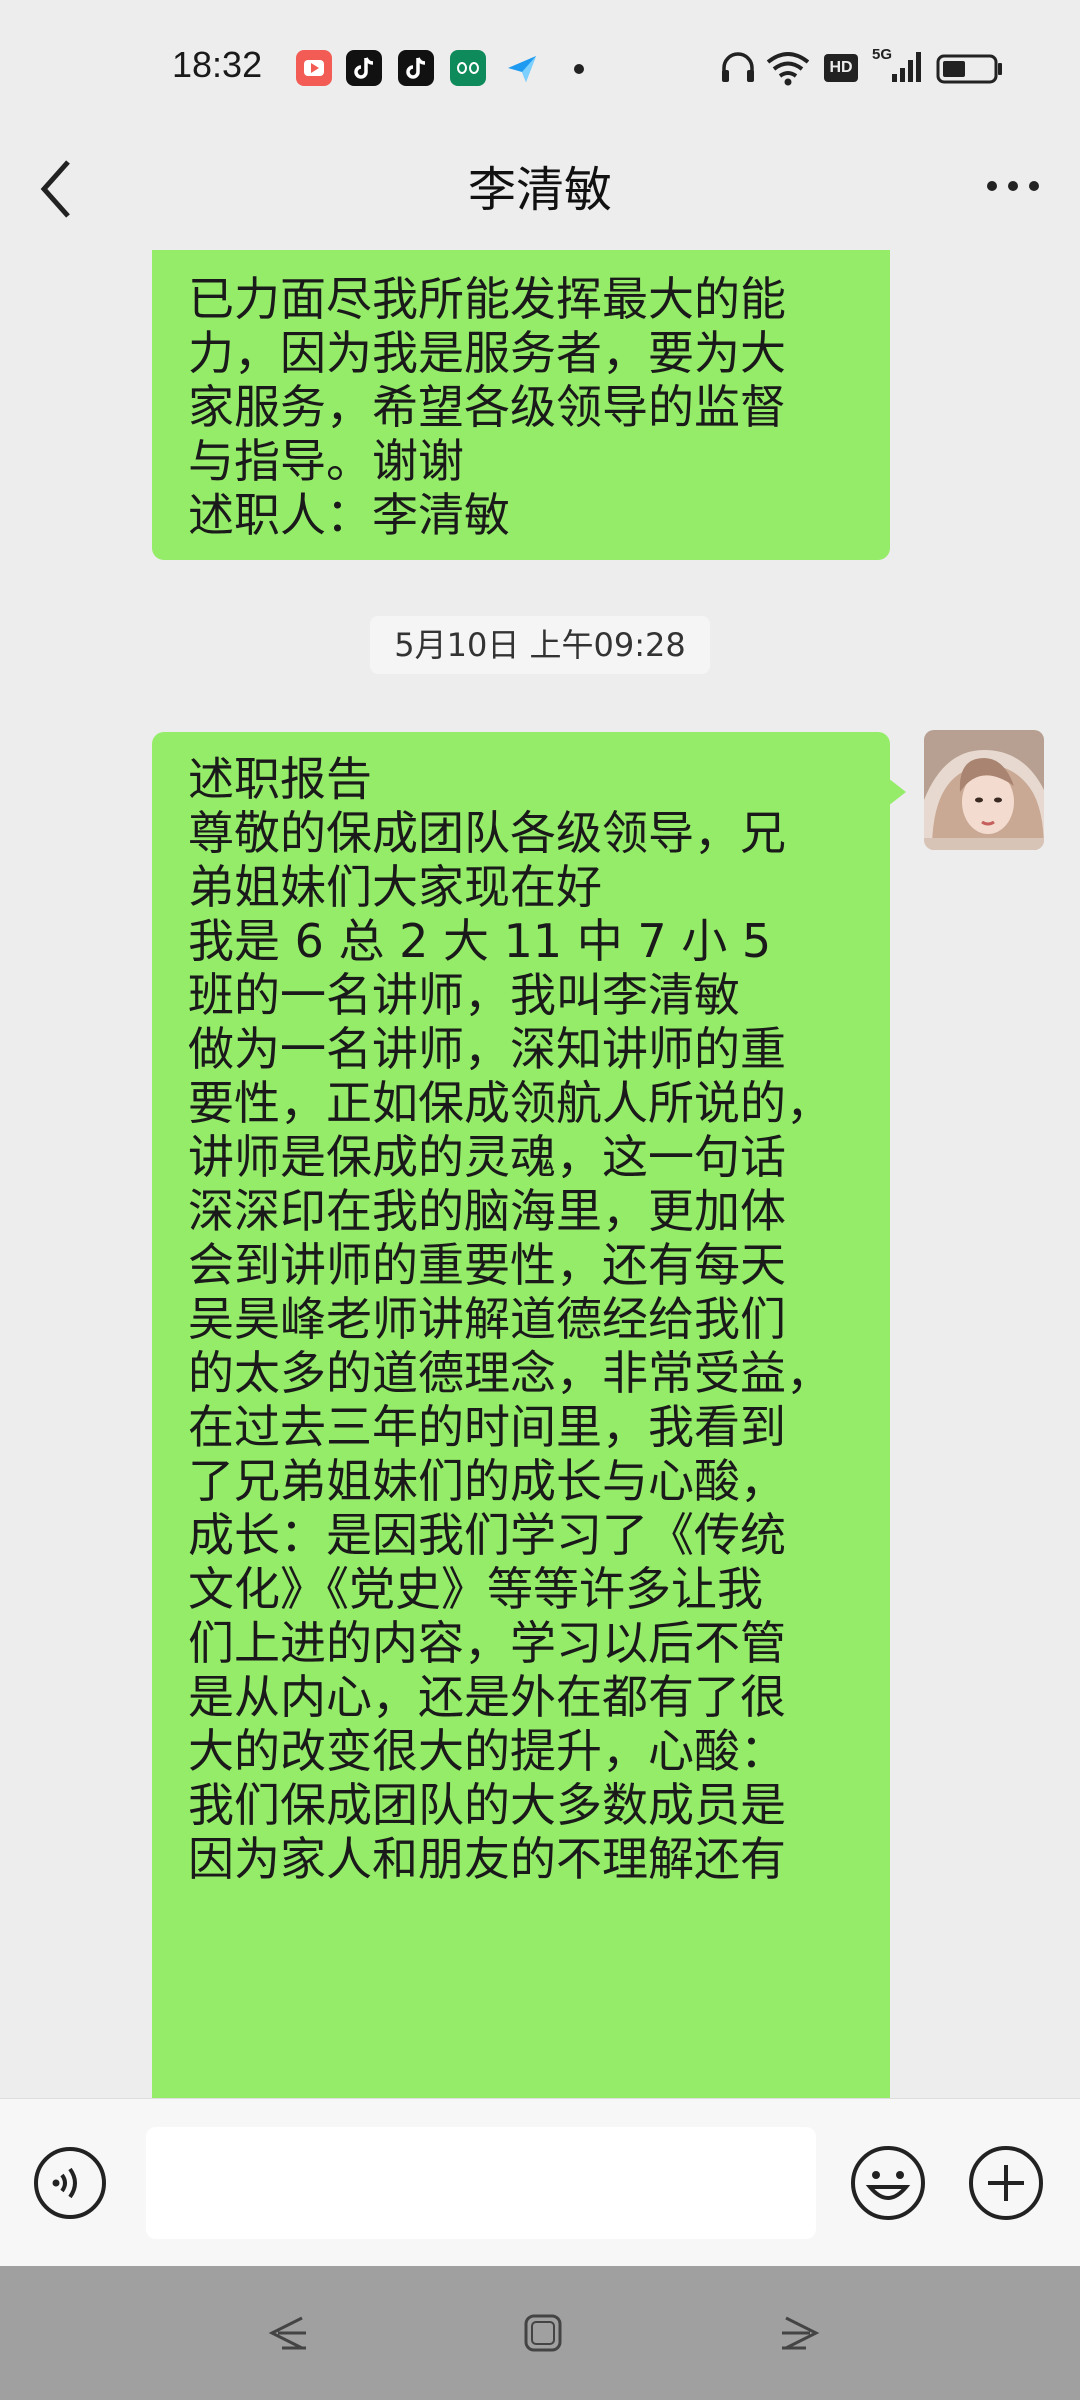 Image resolution: width=1080 pixels, height=2400 pixels. I want to click on oppo-app-icon, so click(468, 68).